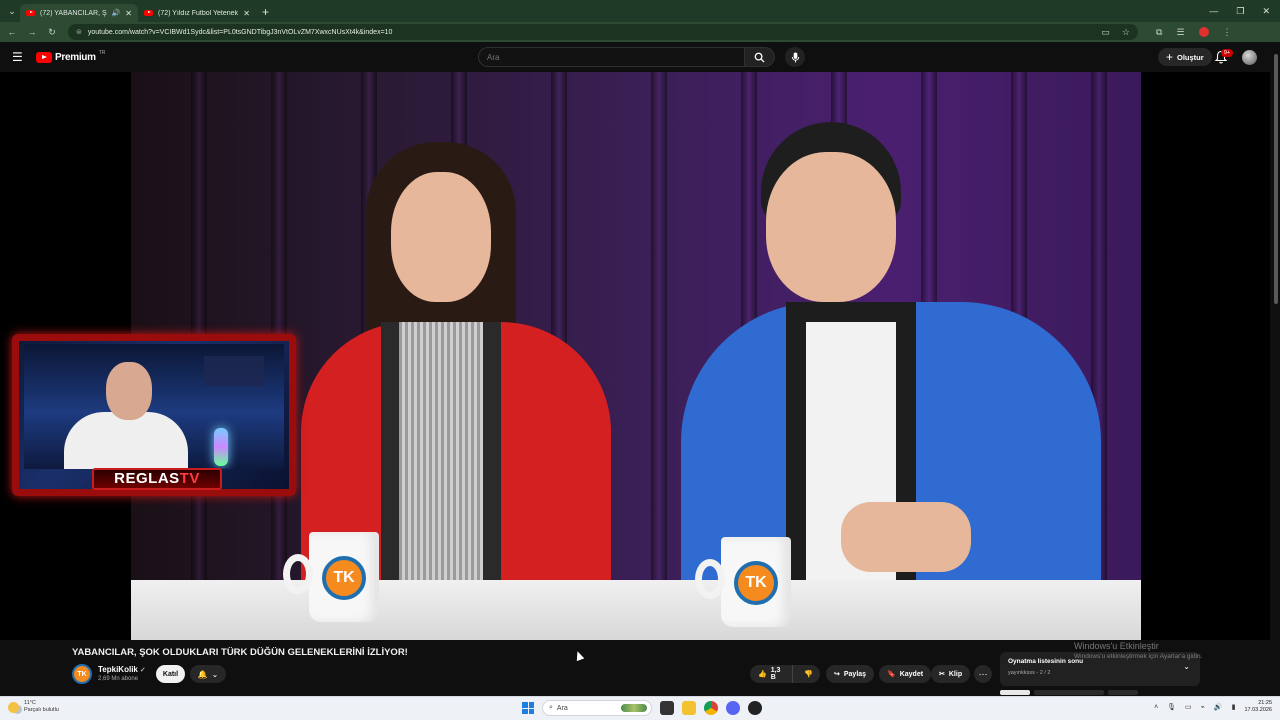 The width and height of the screenshot is (1280, 720). Describe the element at coordinates (154, 415) in the screenshot. I see `streamer-webcam-overlay: REGLASTV` at that location.